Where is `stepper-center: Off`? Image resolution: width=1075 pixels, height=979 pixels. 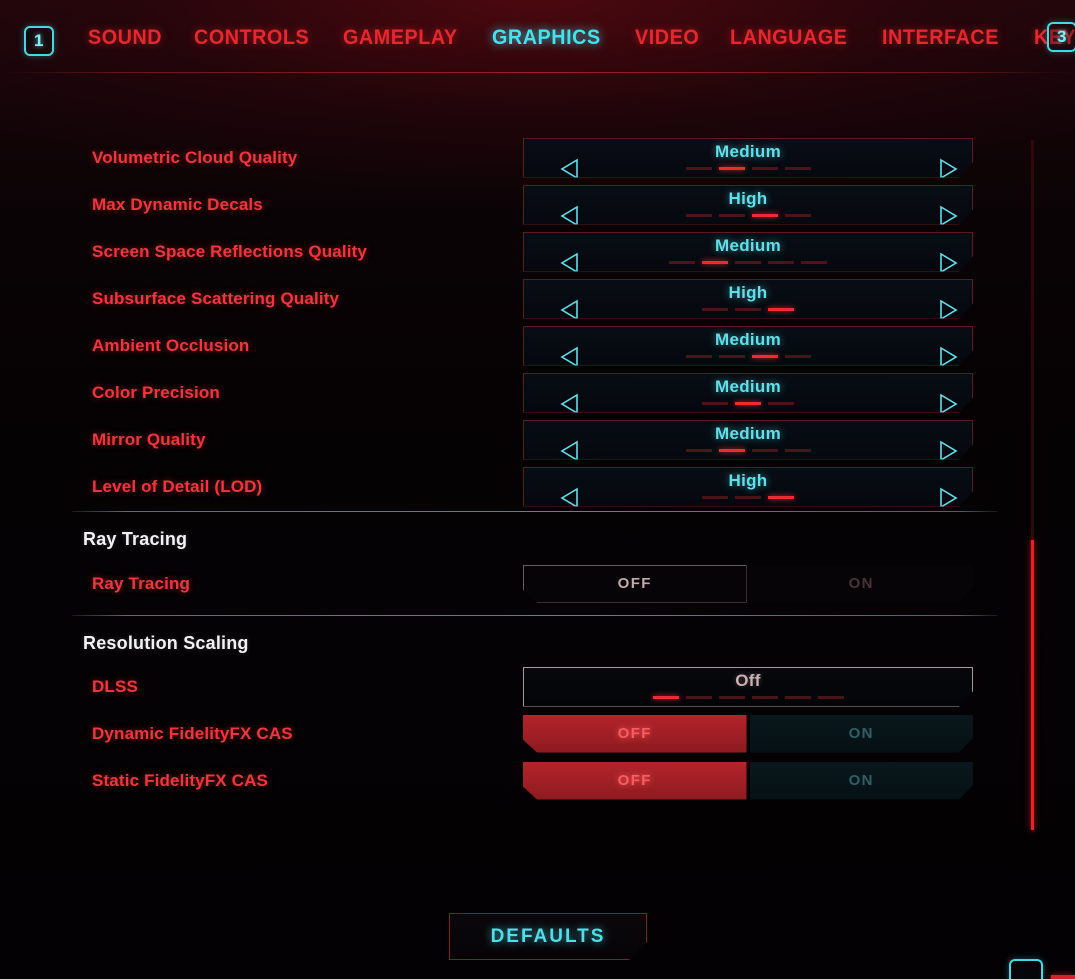 stepper-center: Off is located at coordinates (748, 687).